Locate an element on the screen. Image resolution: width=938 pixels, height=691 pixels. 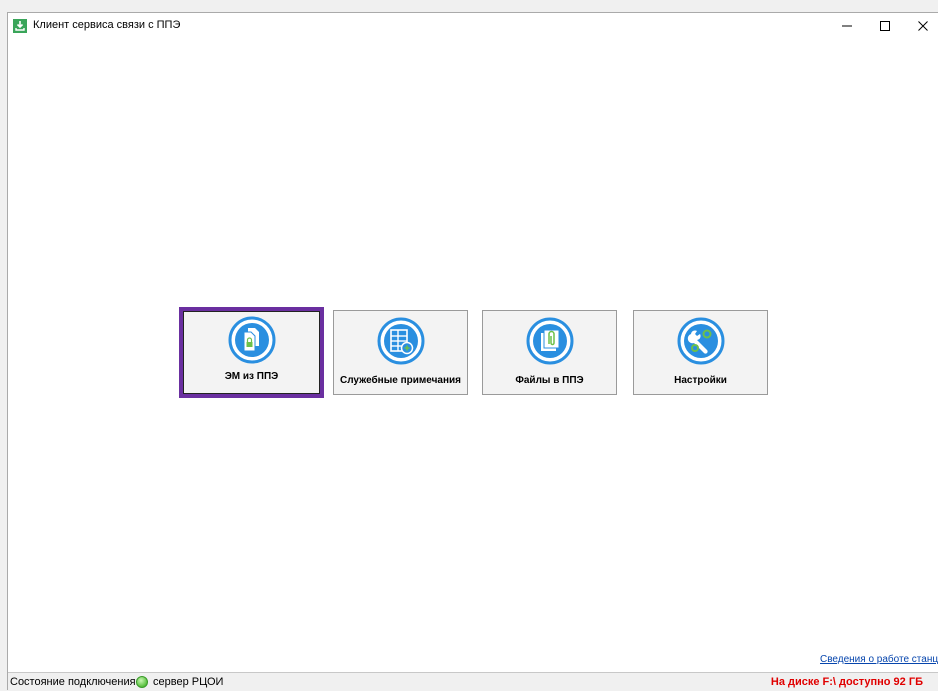
files-to-ppe-button: Файлы в ППЭ is located at coordinates (549, 352).